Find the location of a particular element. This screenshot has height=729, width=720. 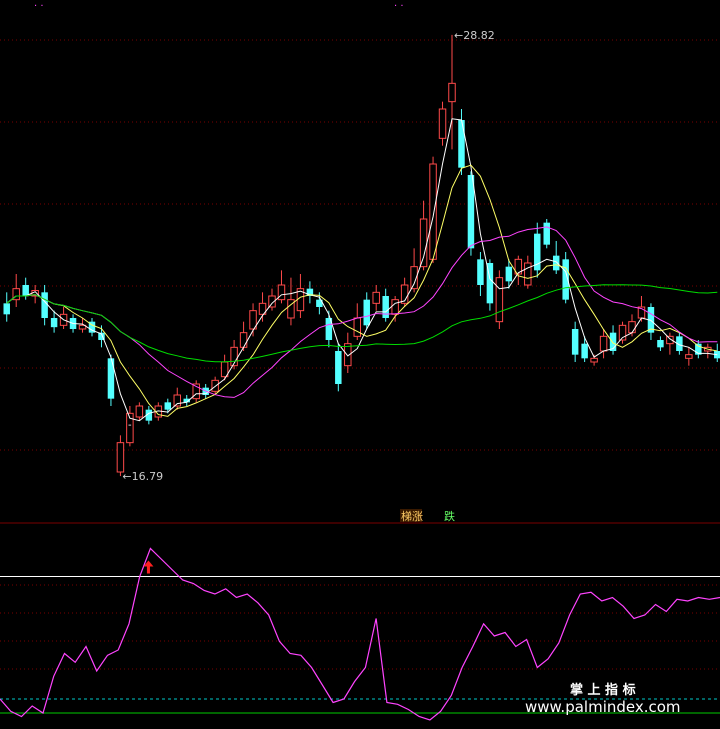

top-dots-right: · · is located at coordinates (399, 6).